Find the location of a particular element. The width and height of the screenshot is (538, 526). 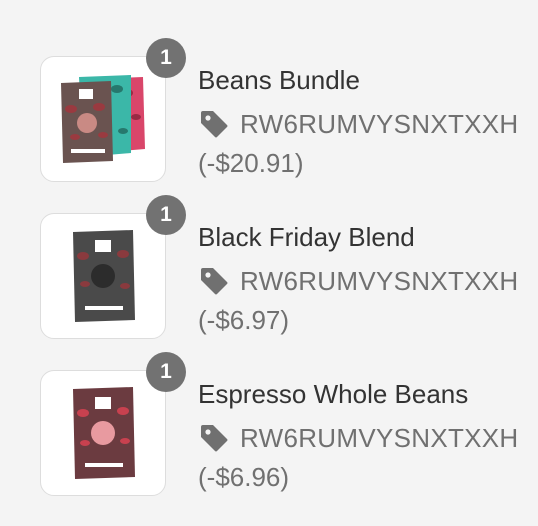

product-name: Espresso Whole Beans is located at coordinates (333, 394).